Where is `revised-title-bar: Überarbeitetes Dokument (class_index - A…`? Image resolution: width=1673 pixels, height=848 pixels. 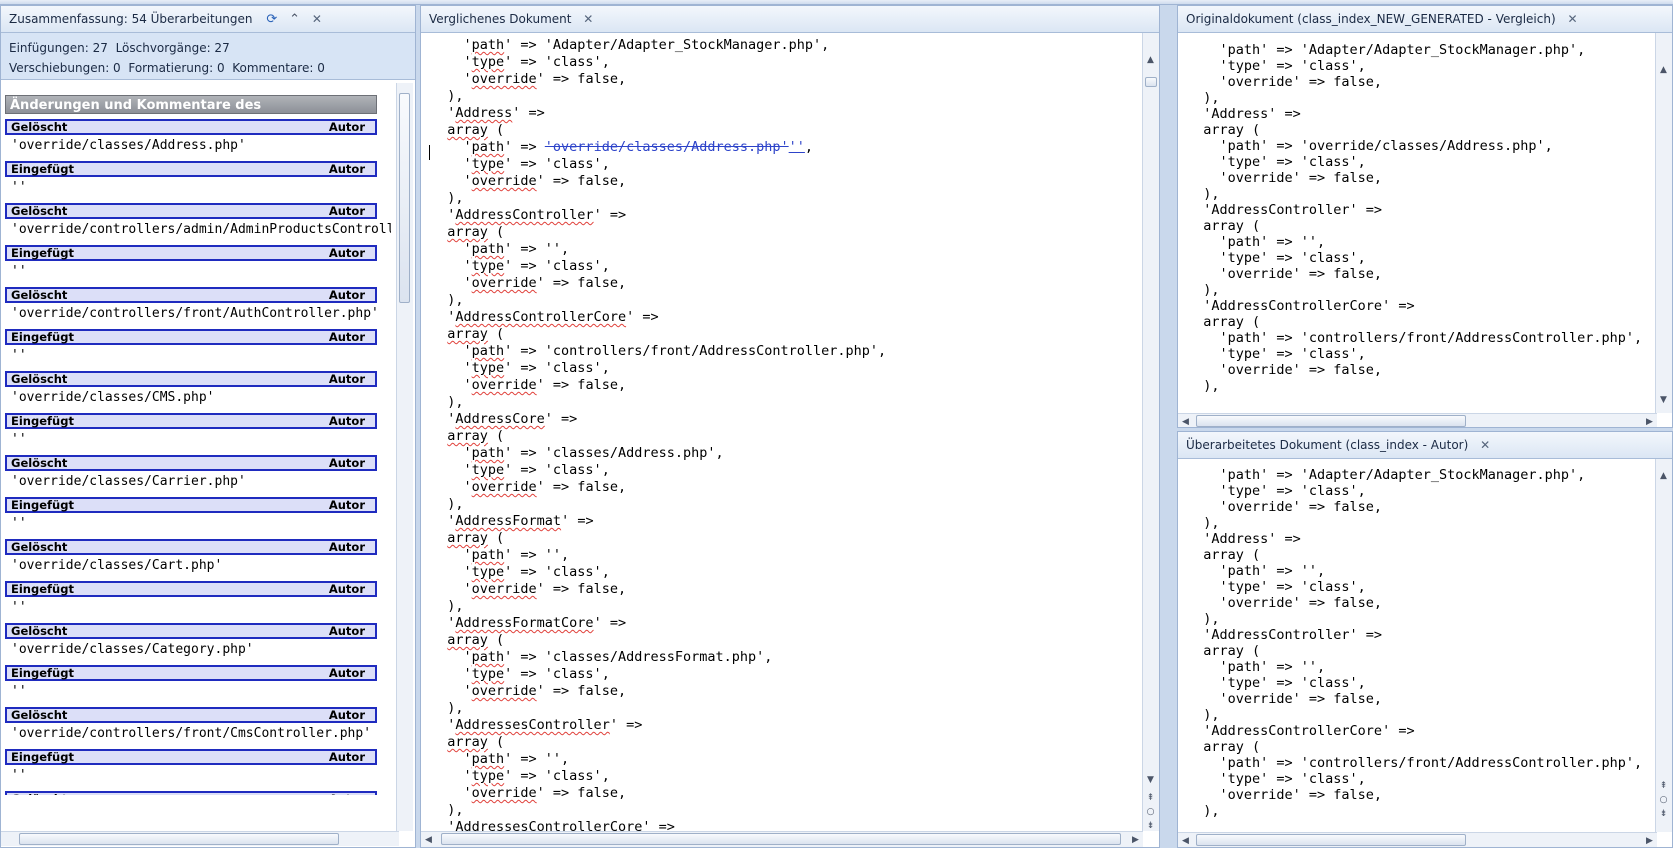 revised-title-bar: Überarbeitetes Dokument (class_index - A… is located at coordinates (1425, 445).